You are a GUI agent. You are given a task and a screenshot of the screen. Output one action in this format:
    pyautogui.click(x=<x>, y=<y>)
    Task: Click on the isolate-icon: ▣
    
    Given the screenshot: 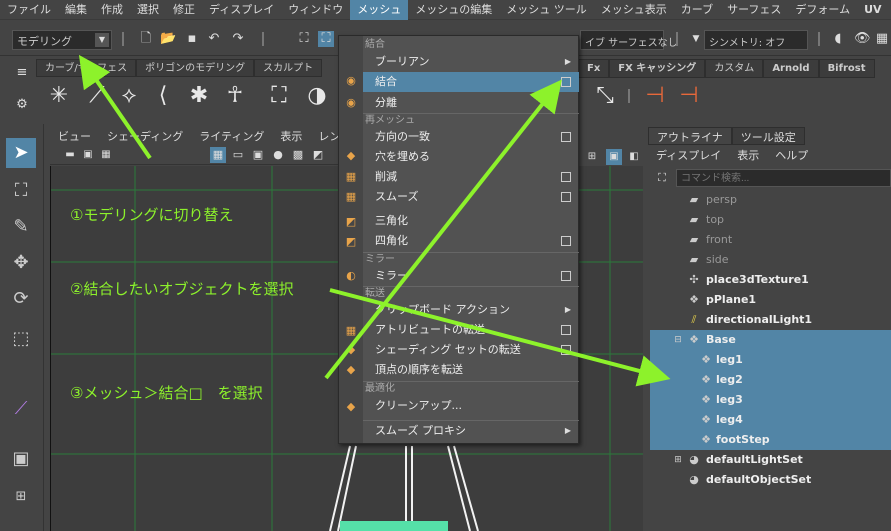 What is the action you would take?
    pyautogui.click(x=614, y=157)
    